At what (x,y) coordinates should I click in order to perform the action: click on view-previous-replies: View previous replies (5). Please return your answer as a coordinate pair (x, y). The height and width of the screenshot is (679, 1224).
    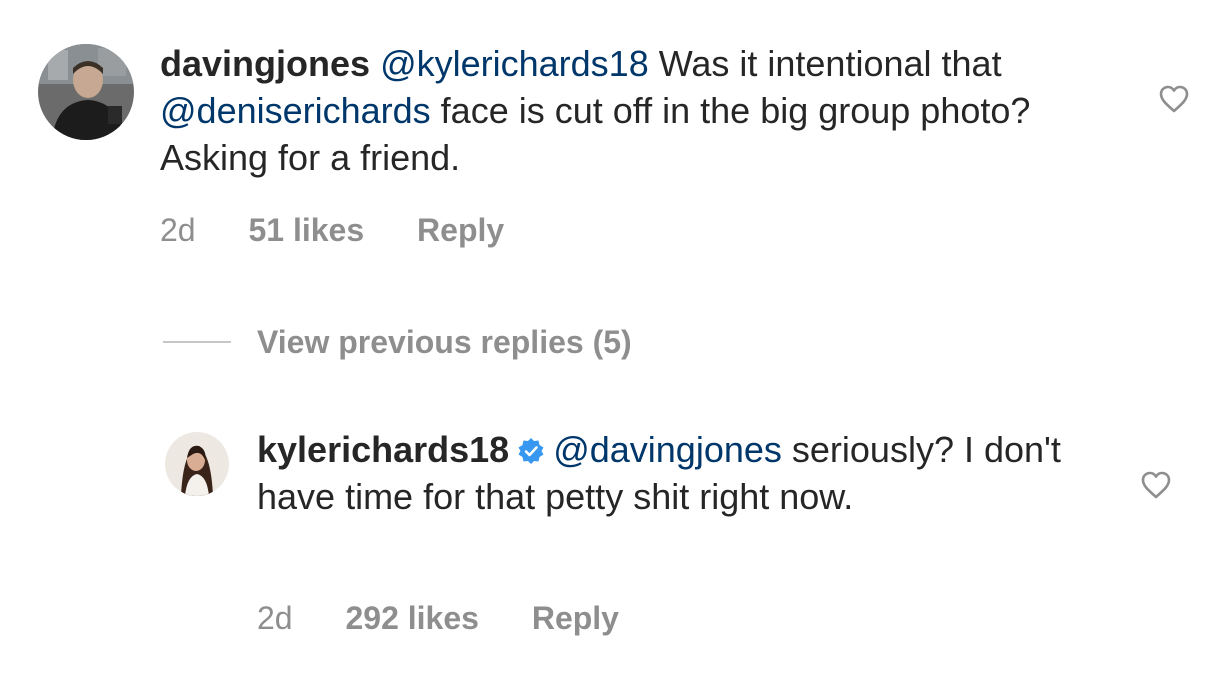
    Looking at the image, I should click on (397, 342).